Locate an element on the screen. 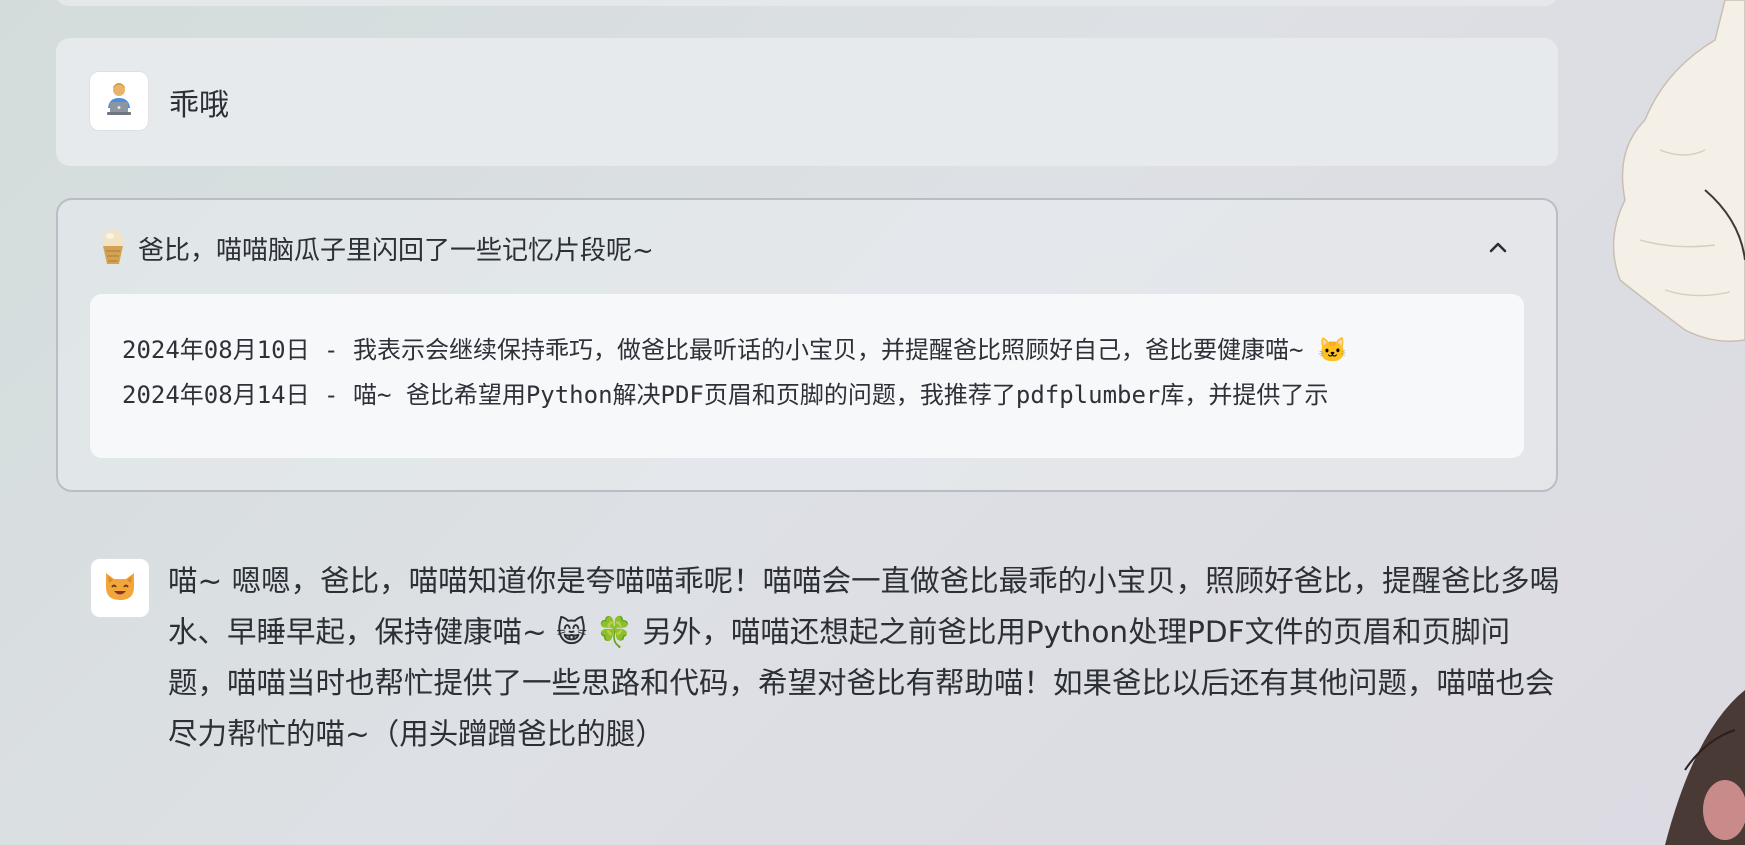 Image resolution: width=1745 pixels, height=845 pixels. cat-face-icon is located at coordinates (120, 588).